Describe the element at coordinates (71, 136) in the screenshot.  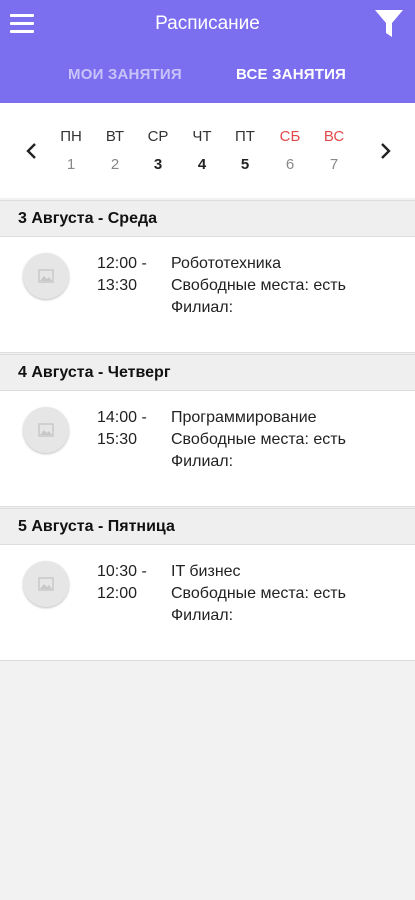
I see `day-name: ПН` at that location.